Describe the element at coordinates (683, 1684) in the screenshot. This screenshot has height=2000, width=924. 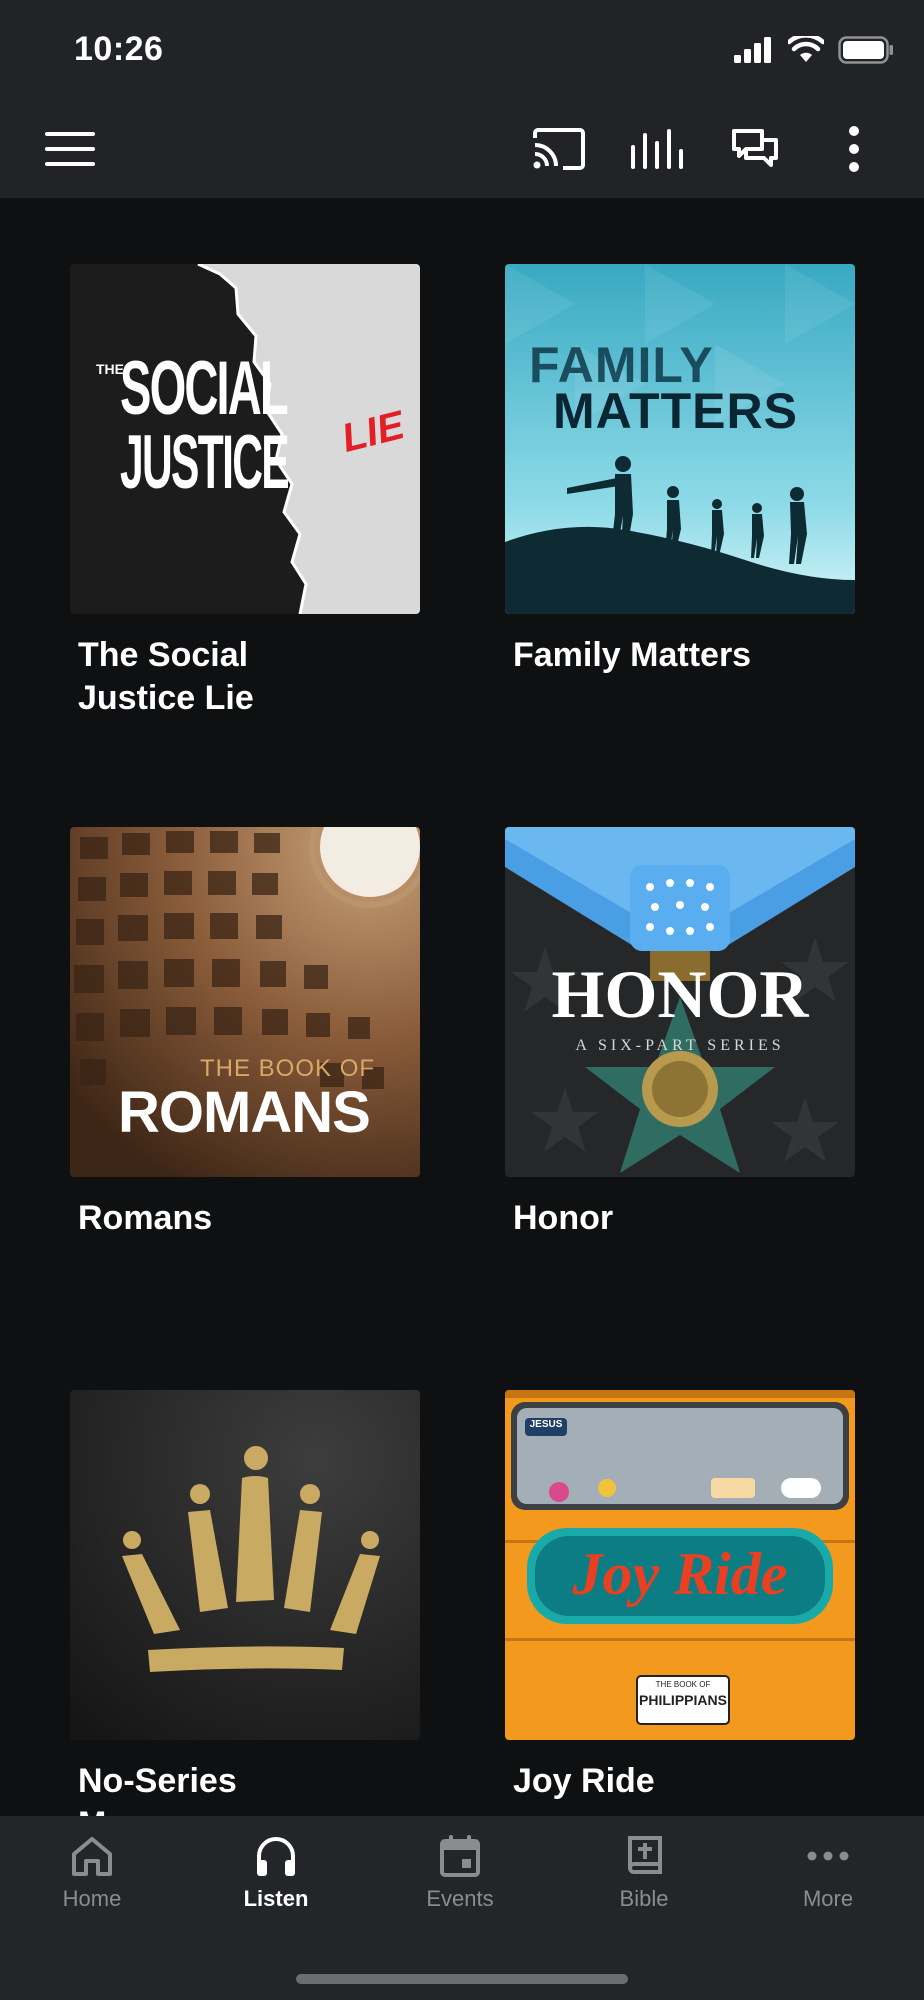
I see `art-text-plate-top: THE BOOK OF` at that location.